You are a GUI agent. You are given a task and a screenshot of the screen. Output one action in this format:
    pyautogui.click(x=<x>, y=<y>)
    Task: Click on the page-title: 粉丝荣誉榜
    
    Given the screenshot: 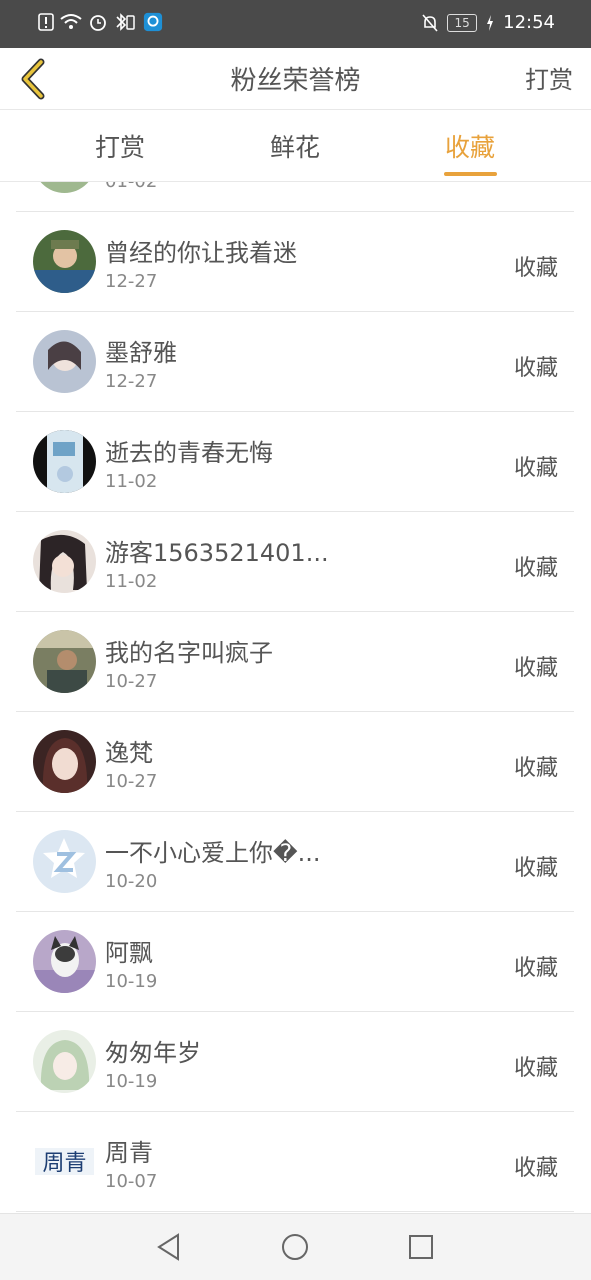 What is the action you would take?
    pyautogui.click(x=295, y=81)
    